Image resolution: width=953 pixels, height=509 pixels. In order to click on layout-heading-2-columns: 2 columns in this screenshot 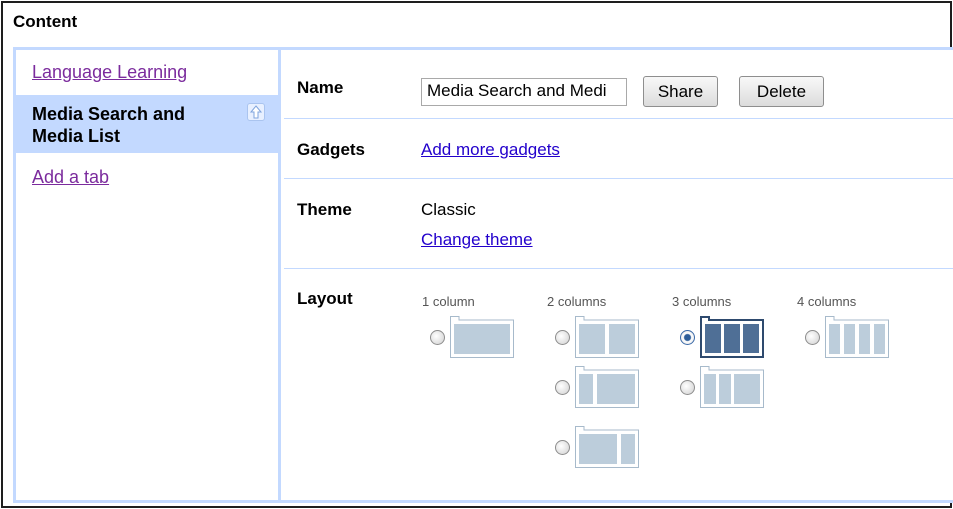, I will do `click(577, 301)`.